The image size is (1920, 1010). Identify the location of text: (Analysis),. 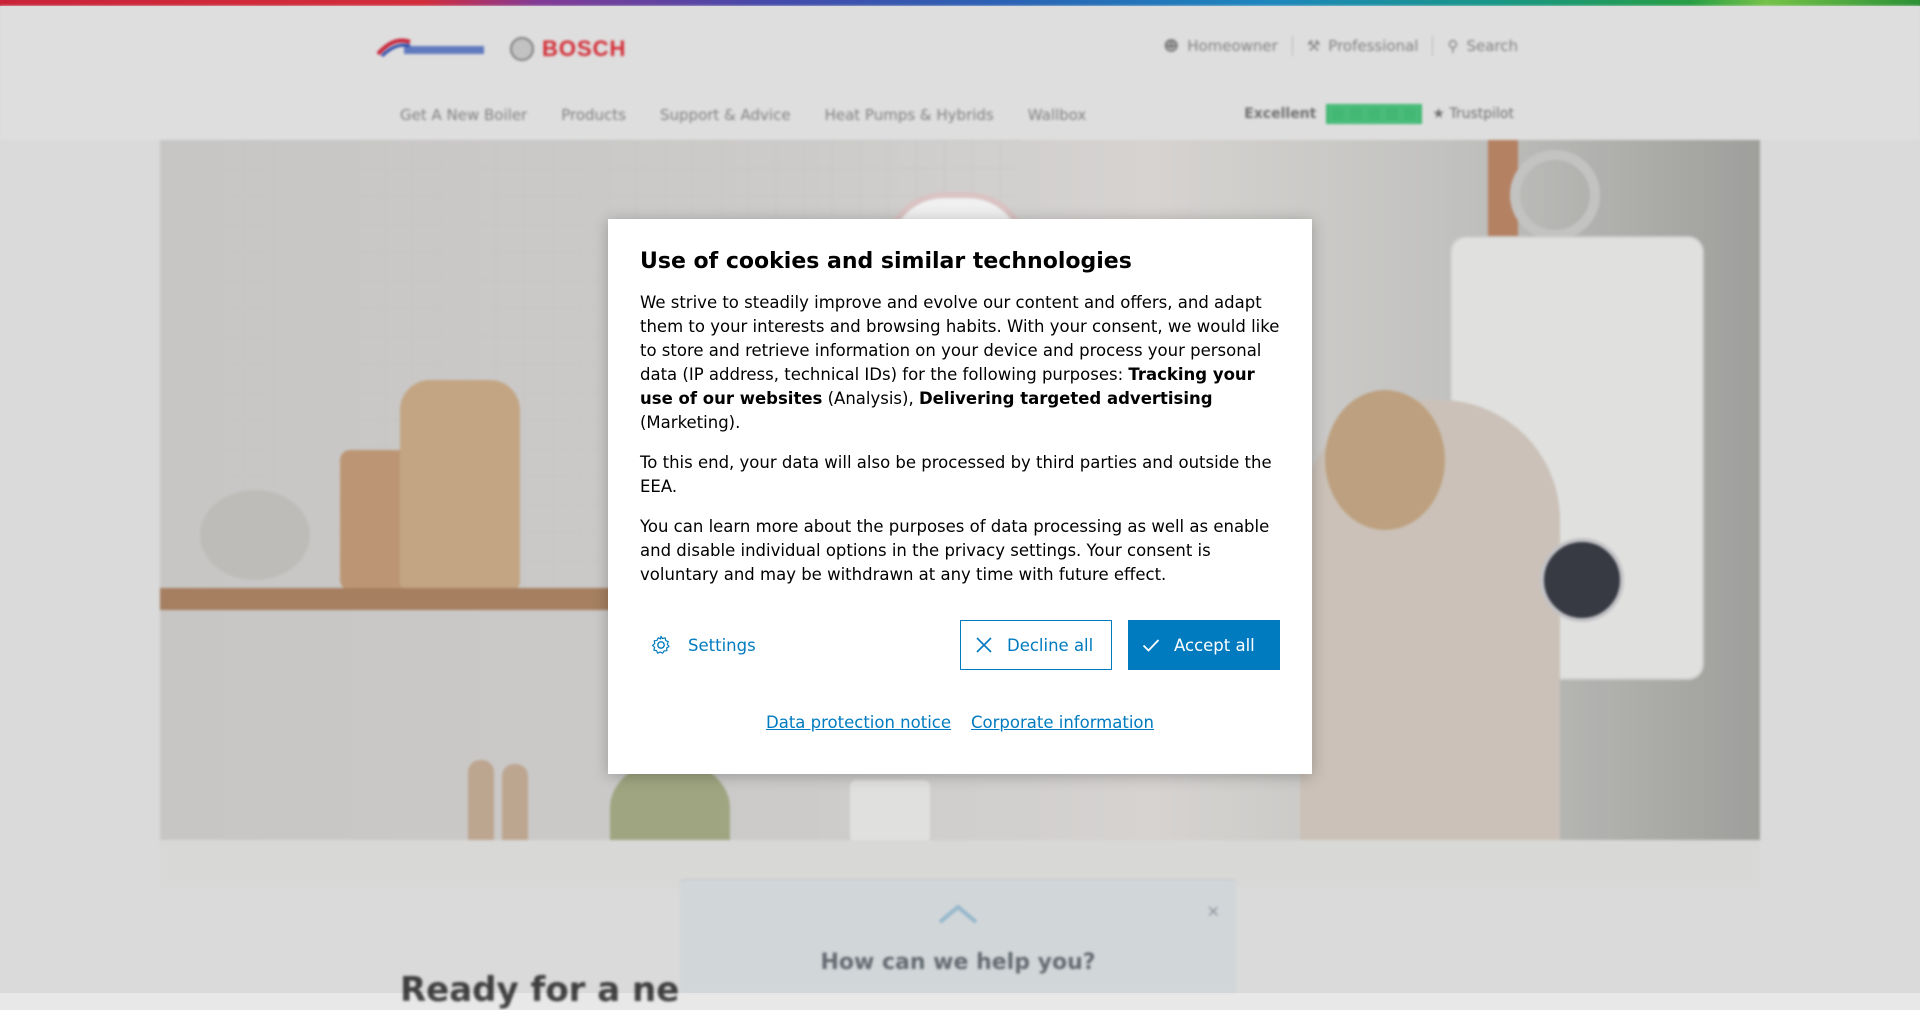
(870, 399).